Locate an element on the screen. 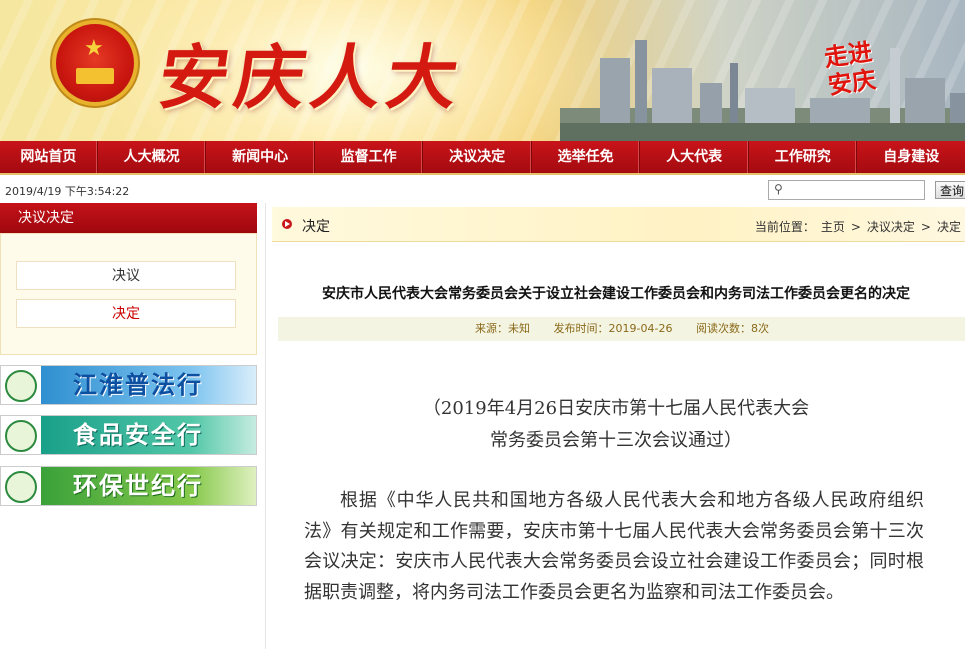  slogan-text: 走进安庆 is located at coordinates (850, 68).